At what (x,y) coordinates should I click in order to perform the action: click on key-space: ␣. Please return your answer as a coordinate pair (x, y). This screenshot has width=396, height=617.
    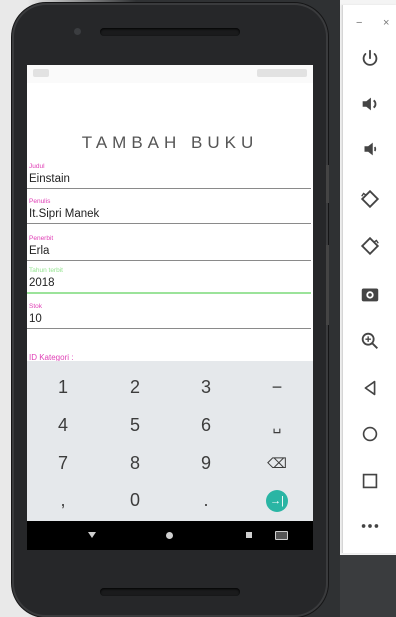
    Looking at the image, I should click on (277, 425).